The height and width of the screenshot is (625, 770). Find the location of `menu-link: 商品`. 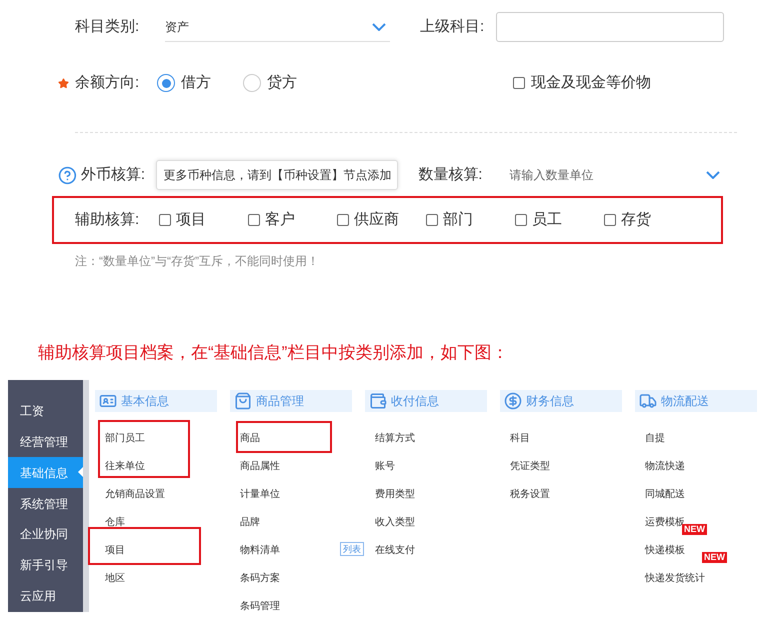

menu-link: 商品 is located at coordinates (250, 438).